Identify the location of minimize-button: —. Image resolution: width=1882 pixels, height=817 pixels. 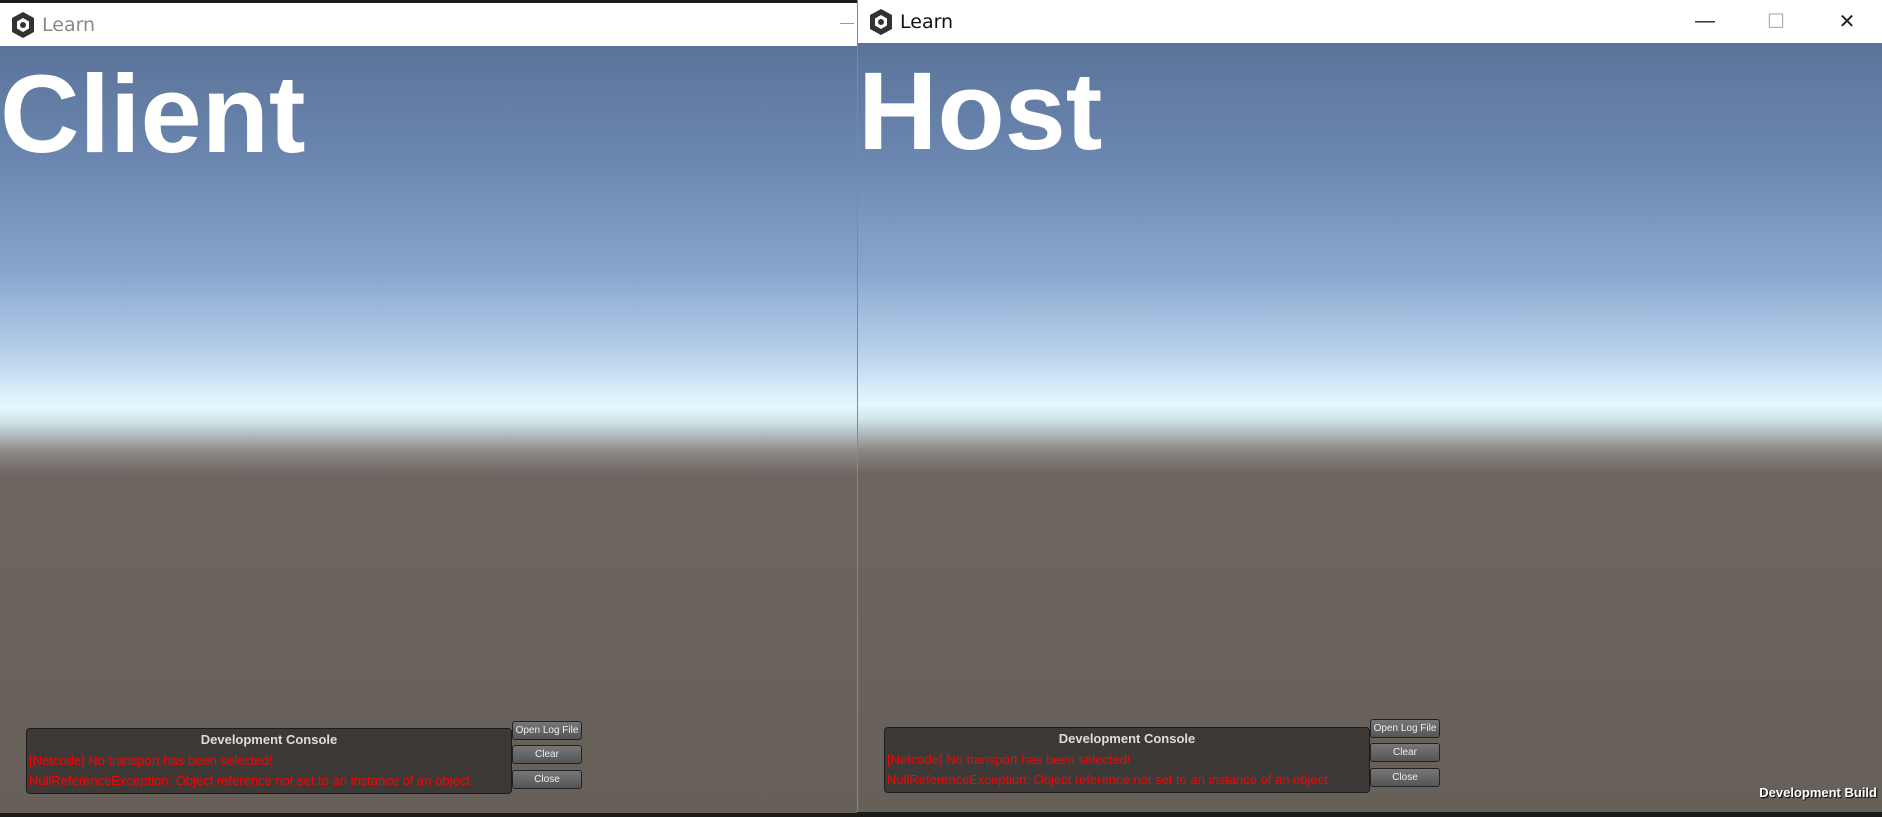
(1705, 21).